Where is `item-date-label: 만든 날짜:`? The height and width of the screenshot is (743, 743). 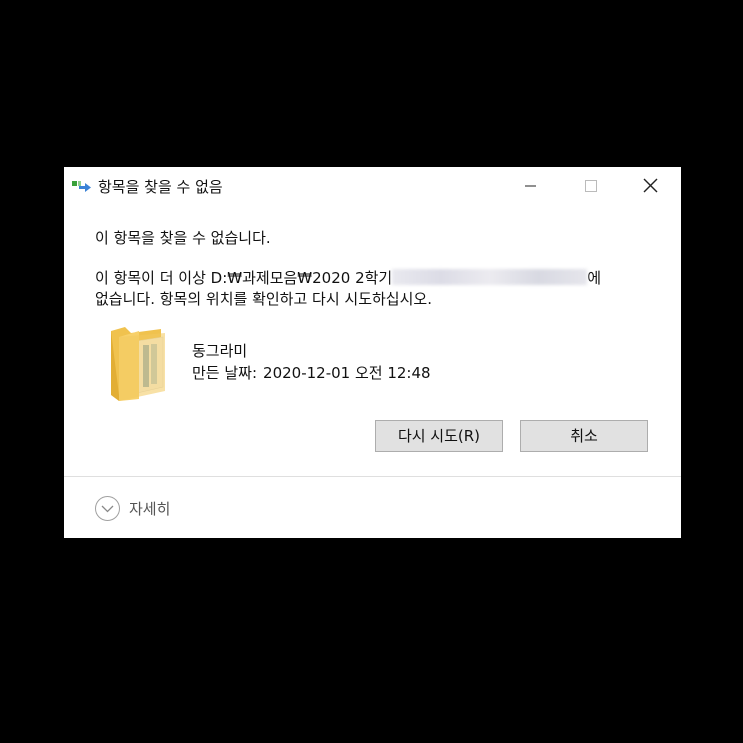 item-date-label: 만든 날짜: is located at coordinates (225, 373).